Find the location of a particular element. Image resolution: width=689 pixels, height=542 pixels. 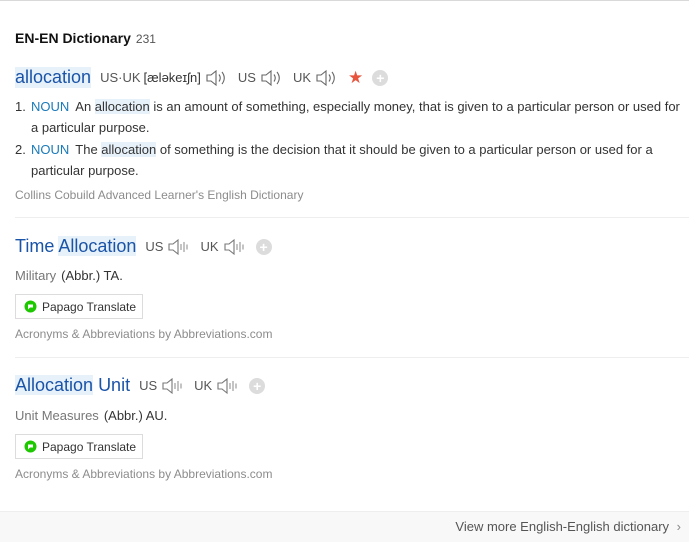

section-title-text: EN-EN Dictionary is located at coordinates (73, 38).